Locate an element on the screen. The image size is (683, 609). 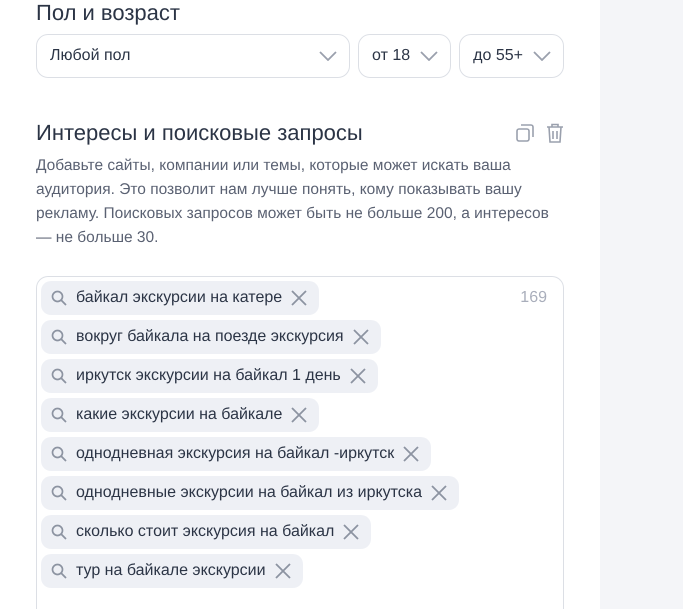
age-select: до 55+ is located at coordinates (511, 56).